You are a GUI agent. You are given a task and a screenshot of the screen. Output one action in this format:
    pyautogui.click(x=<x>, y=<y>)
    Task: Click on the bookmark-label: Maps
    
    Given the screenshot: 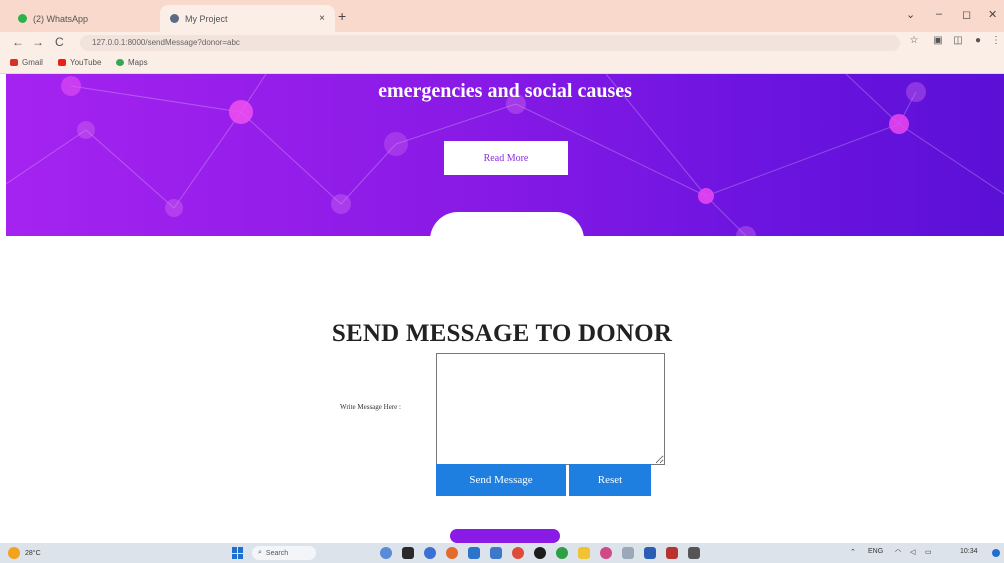 What is the action you would take?
    pyautogui.click(x=138, y=62)
    